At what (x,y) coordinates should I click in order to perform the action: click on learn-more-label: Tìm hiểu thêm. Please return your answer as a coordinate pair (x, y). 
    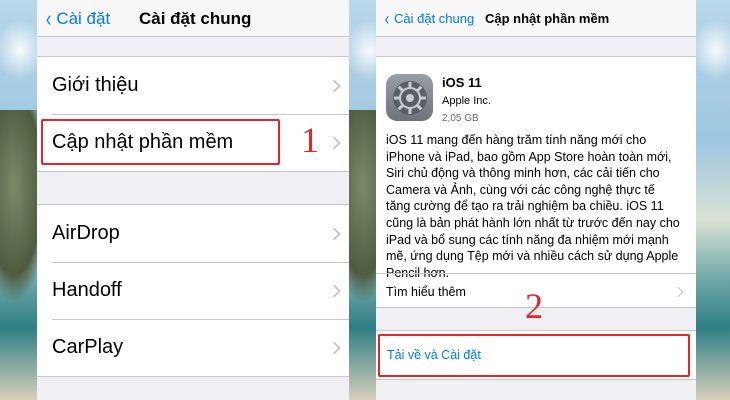
    Looking at the image, I should click on (426, 291).